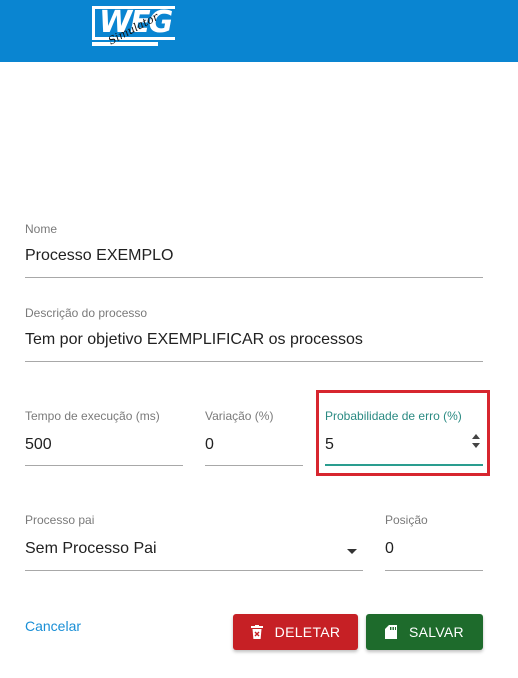  Describe the element at coordinates (406, 520) in the screenshot. I see `posicao-label: Posição` at that location.